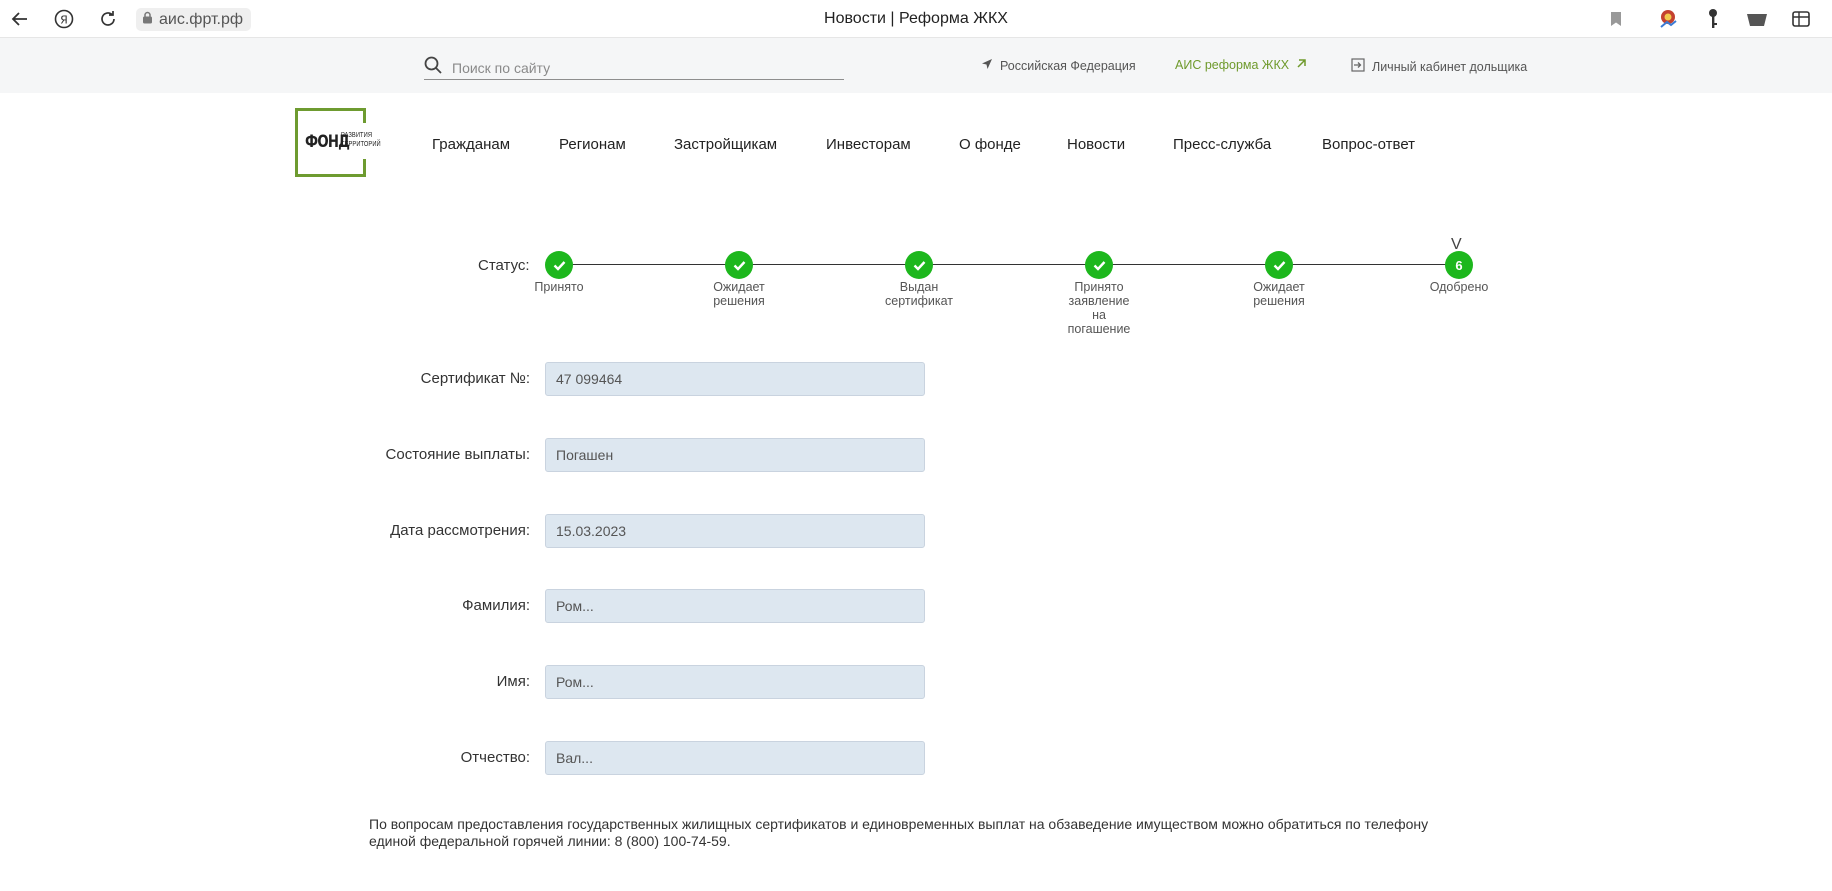  I want to click on region-label: Российская Федерация, so click(1068, 65).